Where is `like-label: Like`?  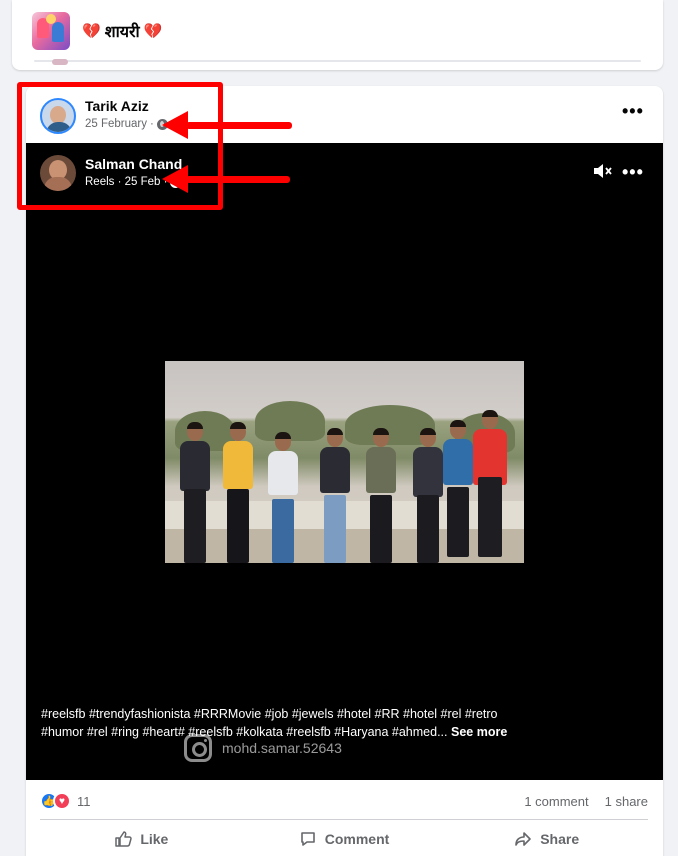
like-label: Like is located at coordinates (154, 839).